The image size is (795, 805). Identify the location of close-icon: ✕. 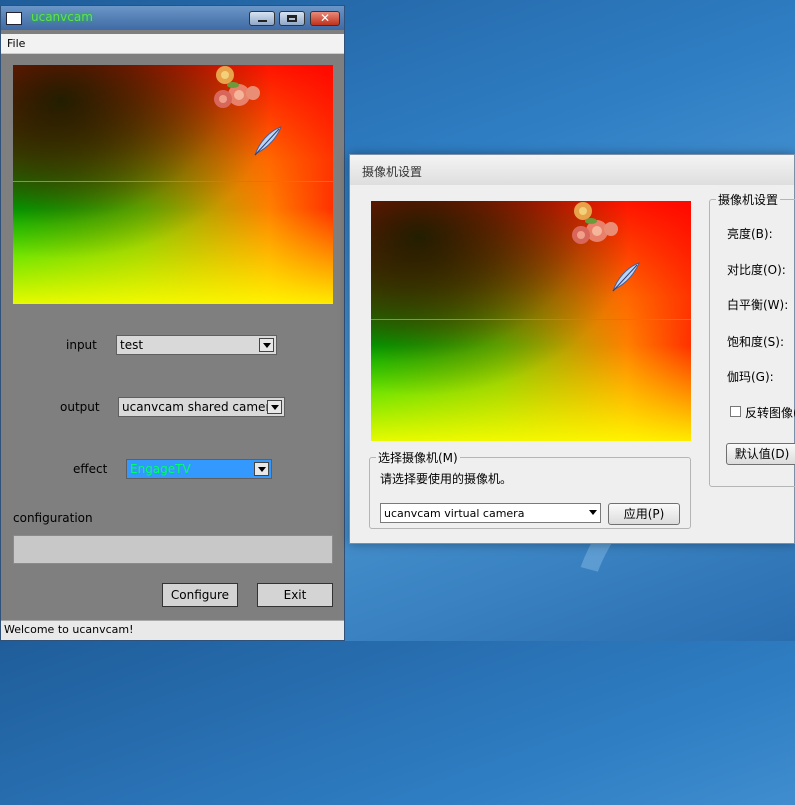
(325, 18).